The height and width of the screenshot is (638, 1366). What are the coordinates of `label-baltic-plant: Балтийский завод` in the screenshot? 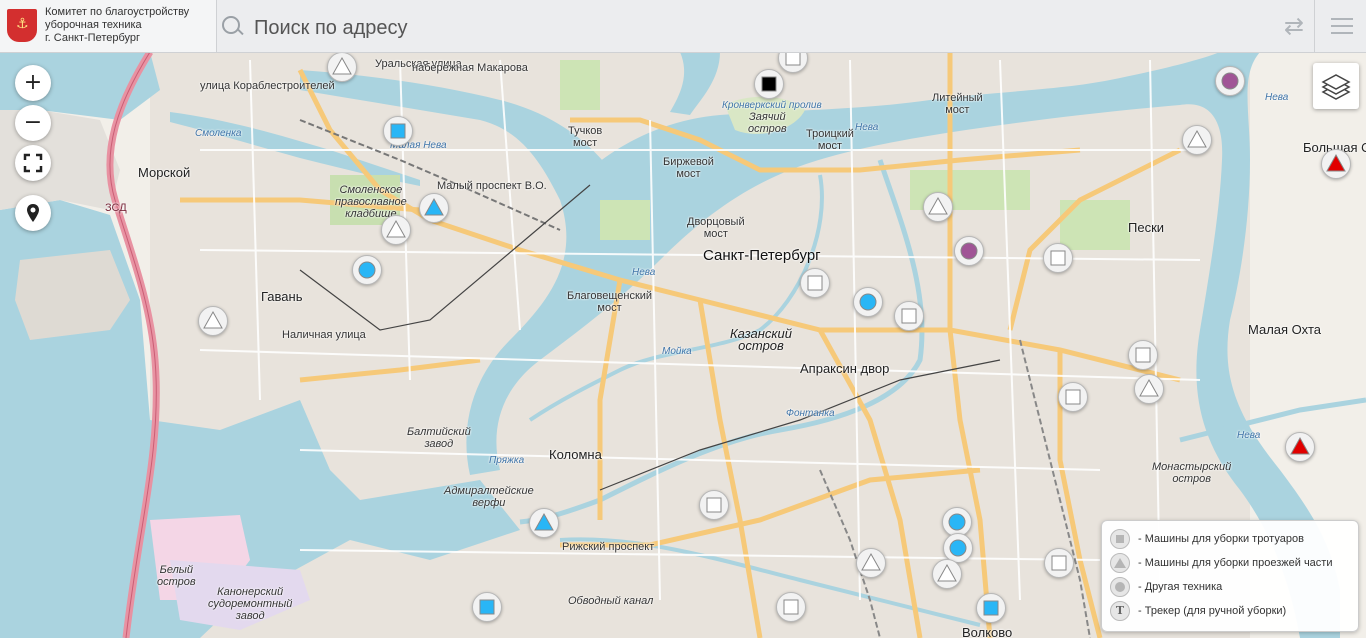 It's located at (439, 438).